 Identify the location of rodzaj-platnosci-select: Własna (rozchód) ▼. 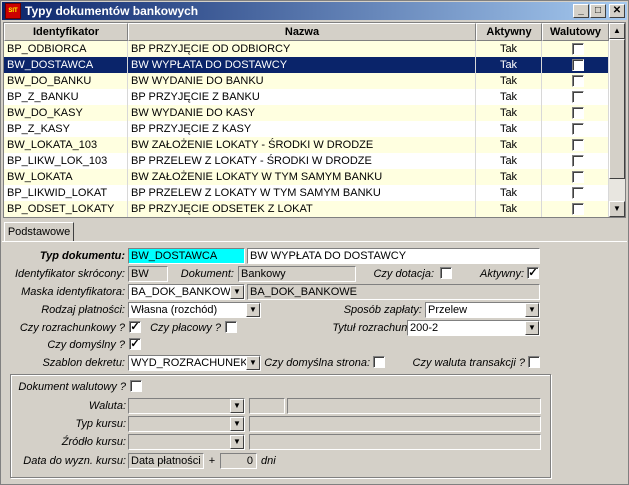
(194, 310).